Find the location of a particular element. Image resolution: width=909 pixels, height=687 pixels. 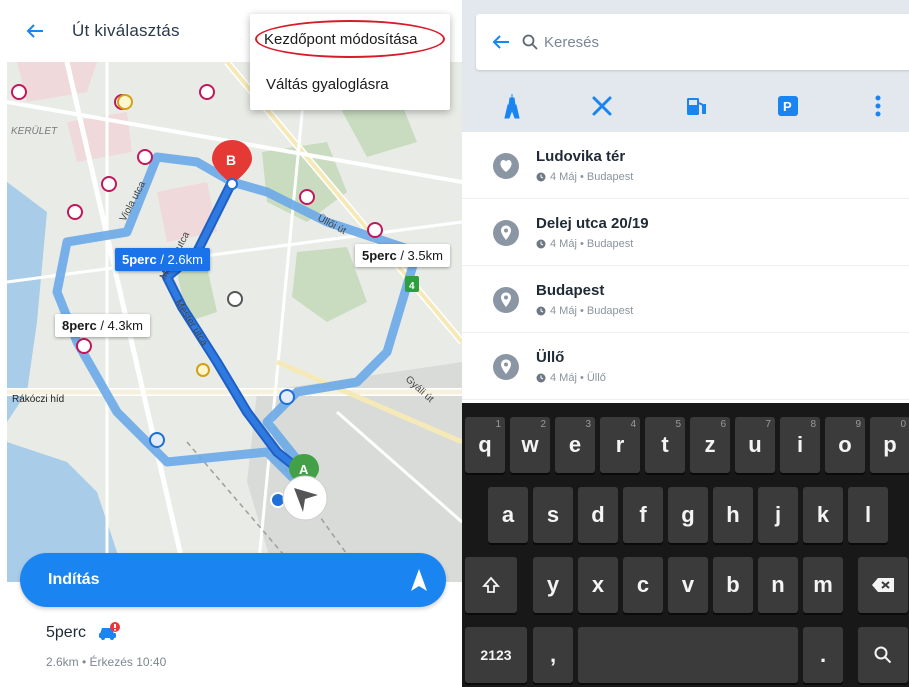

search-key is located at coordinates (883, 655).